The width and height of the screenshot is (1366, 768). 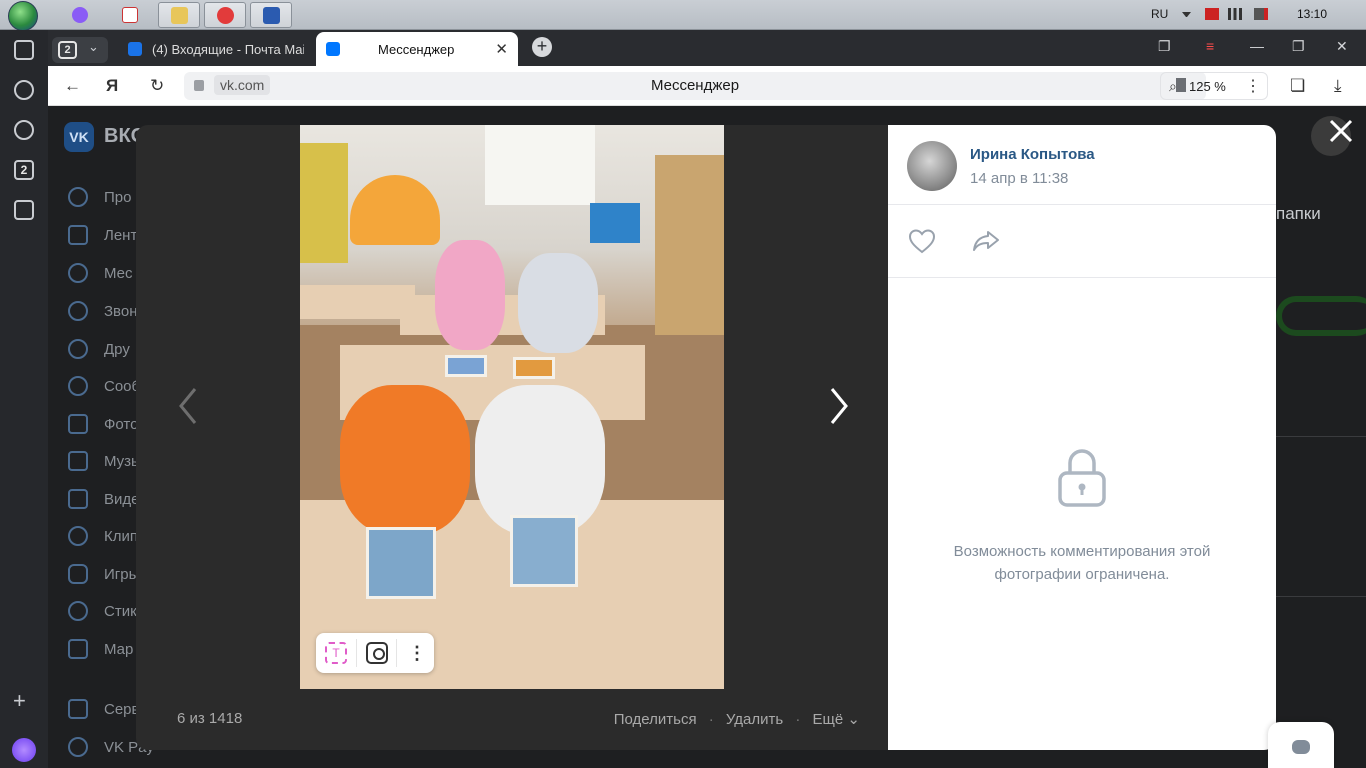 I want to click on taskbar-yandex-pin, so click(x=129, y=15).